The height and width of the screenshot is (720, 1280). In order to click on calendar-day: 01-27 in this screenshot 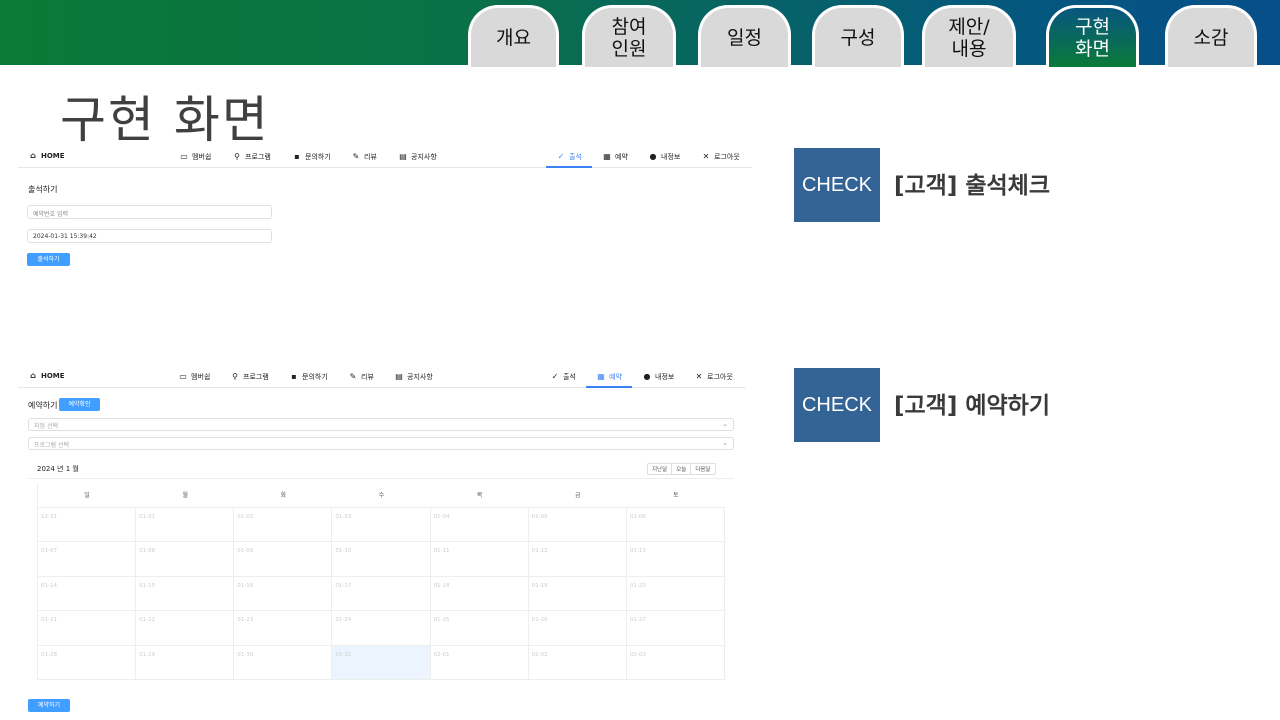, I will do `click(675, 628)`.